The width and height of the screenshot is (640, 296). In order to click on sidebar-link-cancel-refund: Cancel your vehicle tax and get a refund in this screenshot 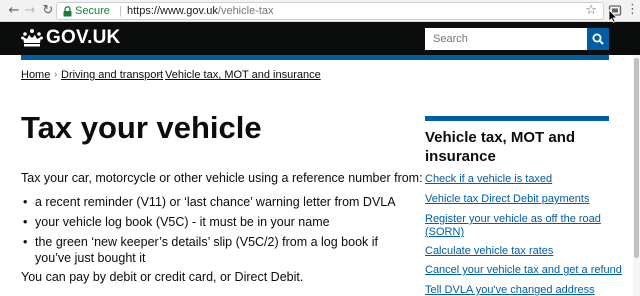, I will do `click(523, 270)`.